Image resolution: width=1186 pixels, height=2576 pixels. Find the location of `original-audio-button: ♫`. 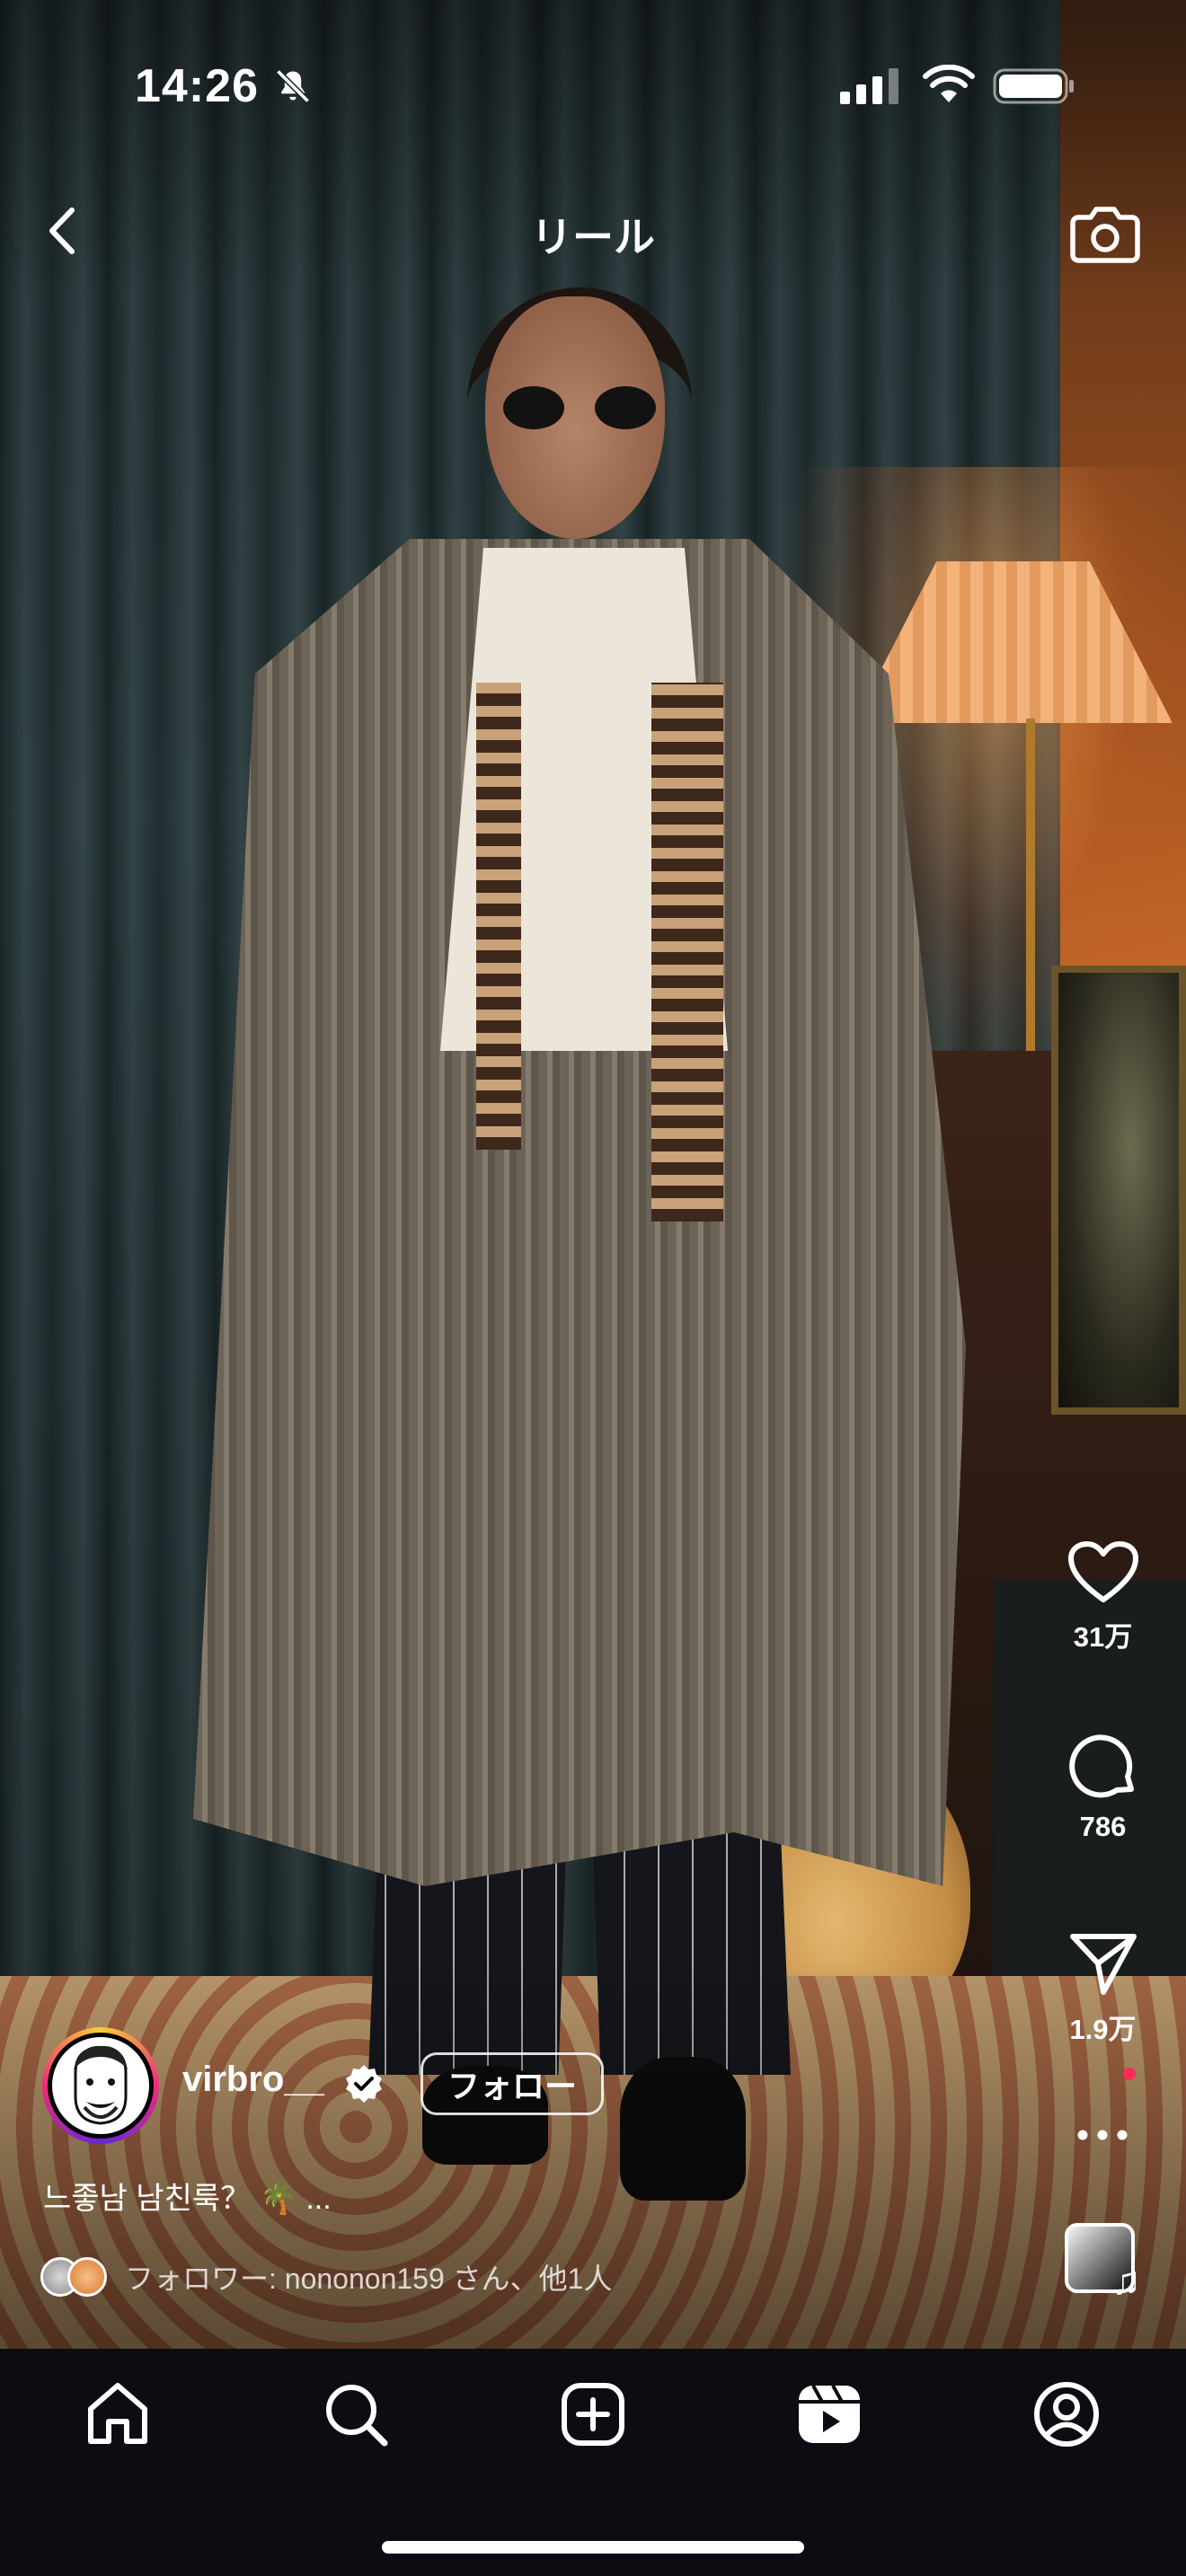

original-audio-button: ♫ is located at coordinates (1105, 2263).